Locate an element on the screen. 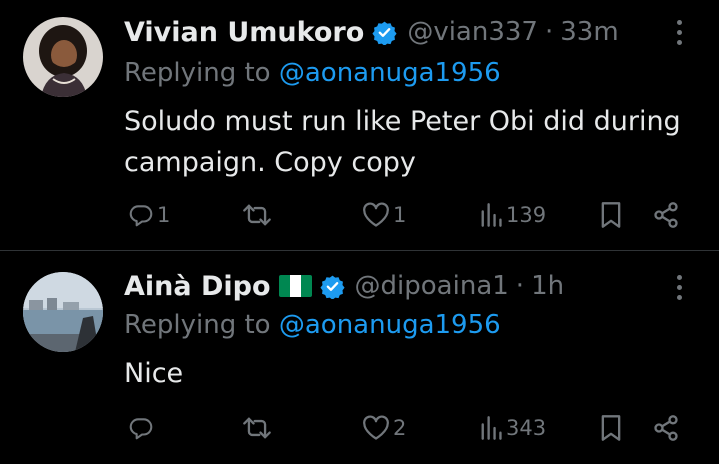 The image size is (719, 464). author-name: Ainà Dipo is located at coordinates (197, 286).